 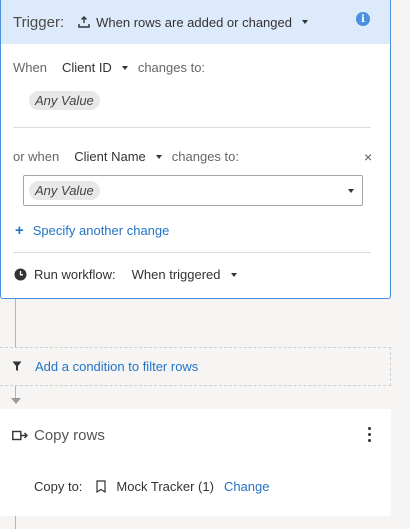 What do you see at coordinates (165, 486) in the screenshot?
I see `copy-target: Mock Tracker (1)` at bounding box center [165, 486].